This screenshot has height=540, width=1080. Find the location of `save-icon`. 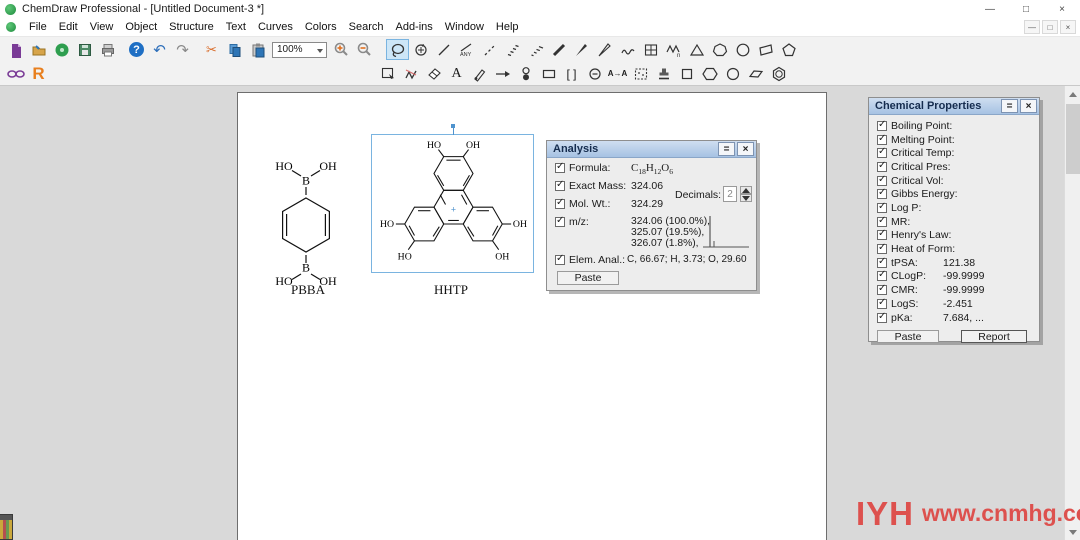

save-icon is located at coordinates (84, 49).